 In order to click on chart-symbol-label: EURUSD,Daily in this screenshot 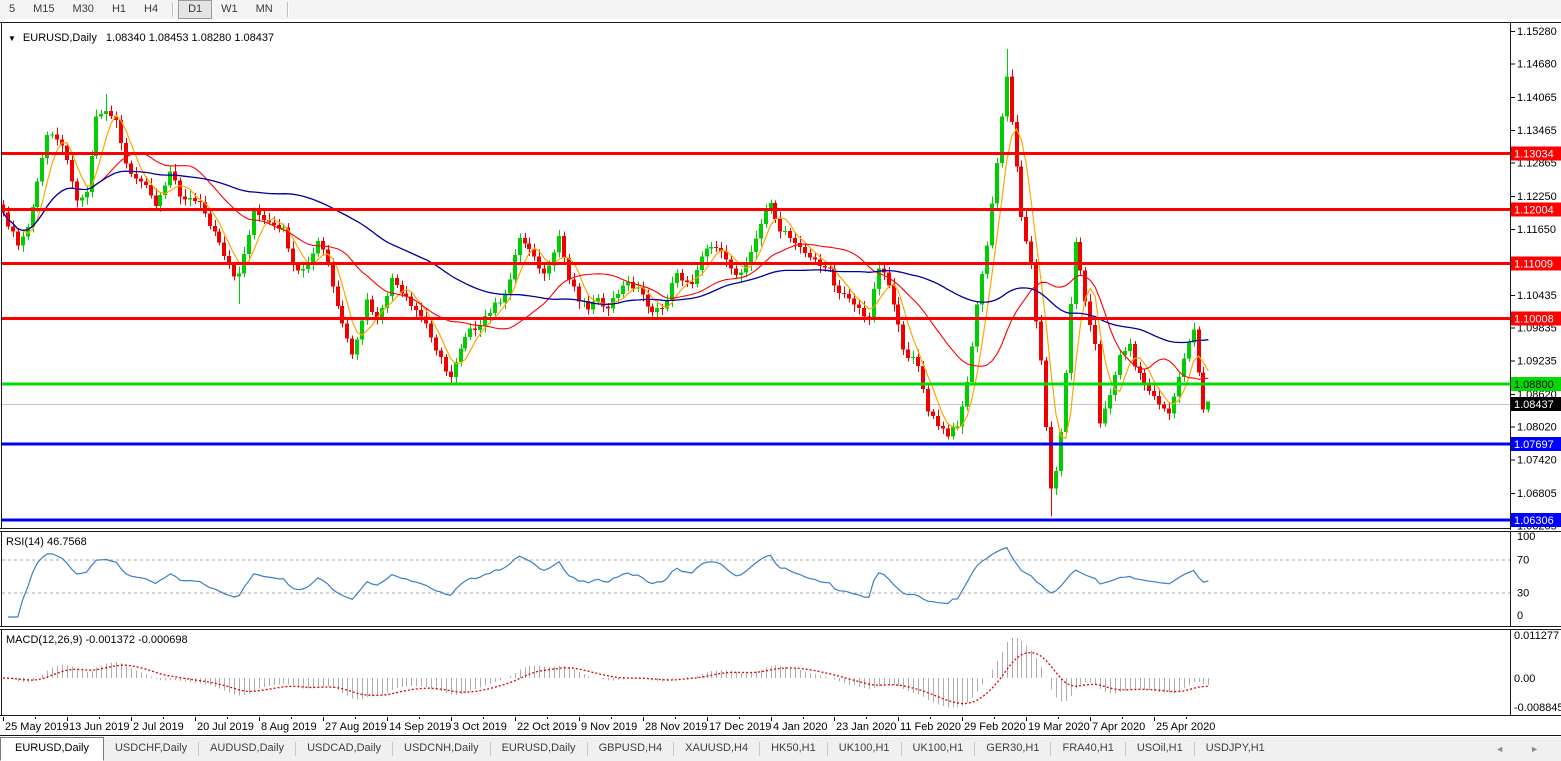, I will do `click(59, 38)`.